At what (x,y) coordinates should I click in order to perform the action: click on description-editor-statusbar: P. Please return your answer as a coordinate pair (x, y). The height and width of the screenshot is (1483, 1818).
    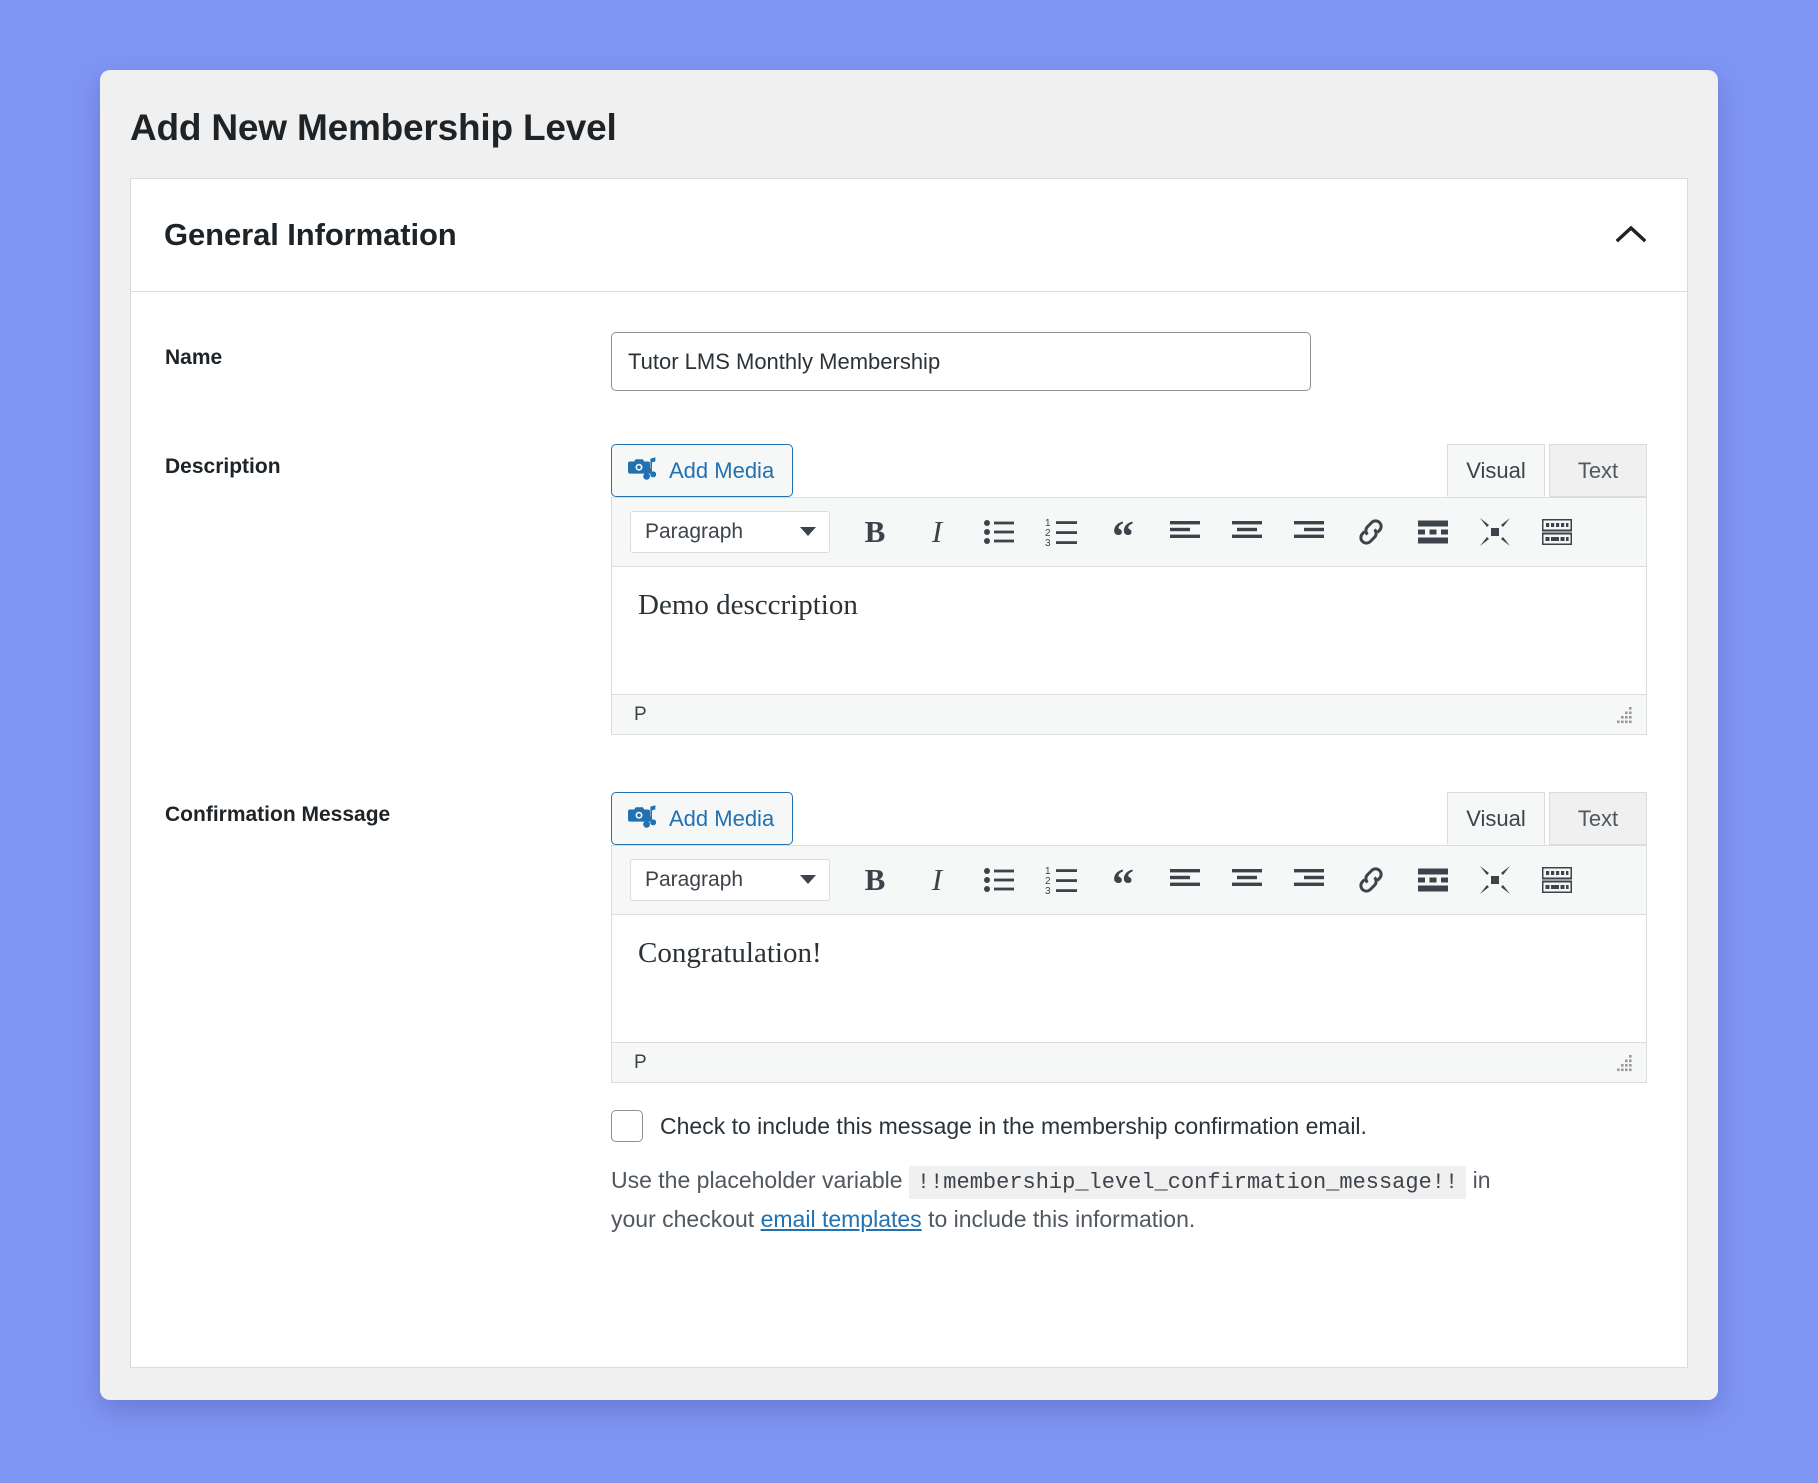
    Looking at the image, I should click on (1129, 714).